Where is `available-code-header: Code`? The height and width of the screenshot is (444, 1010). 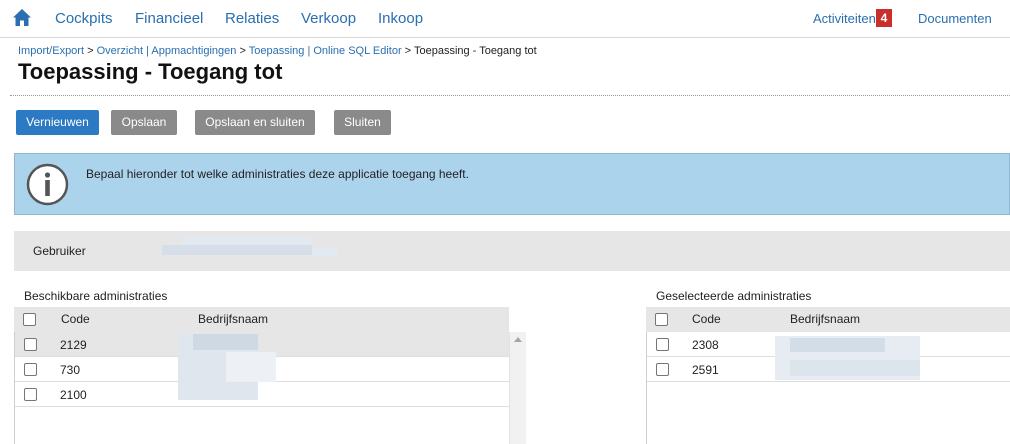 available-code-header: Code is located at coordinates (75, 319).